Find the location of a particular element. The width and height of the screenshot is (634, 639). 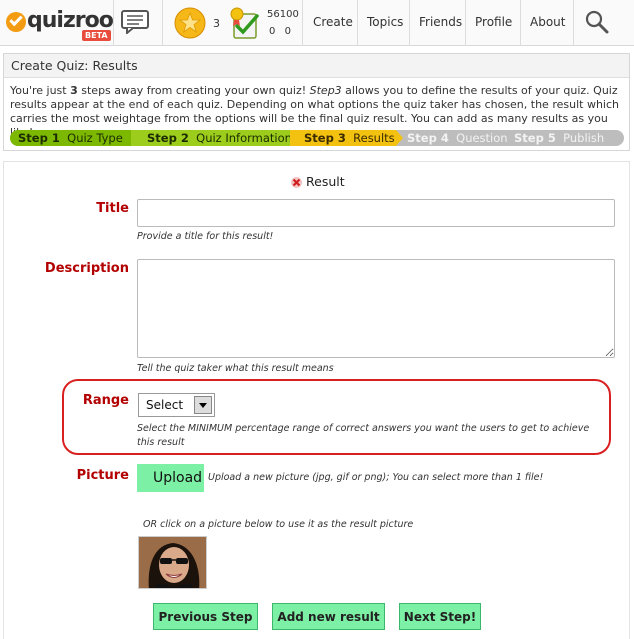

range-select: Select is located at coordinates (176, 405).